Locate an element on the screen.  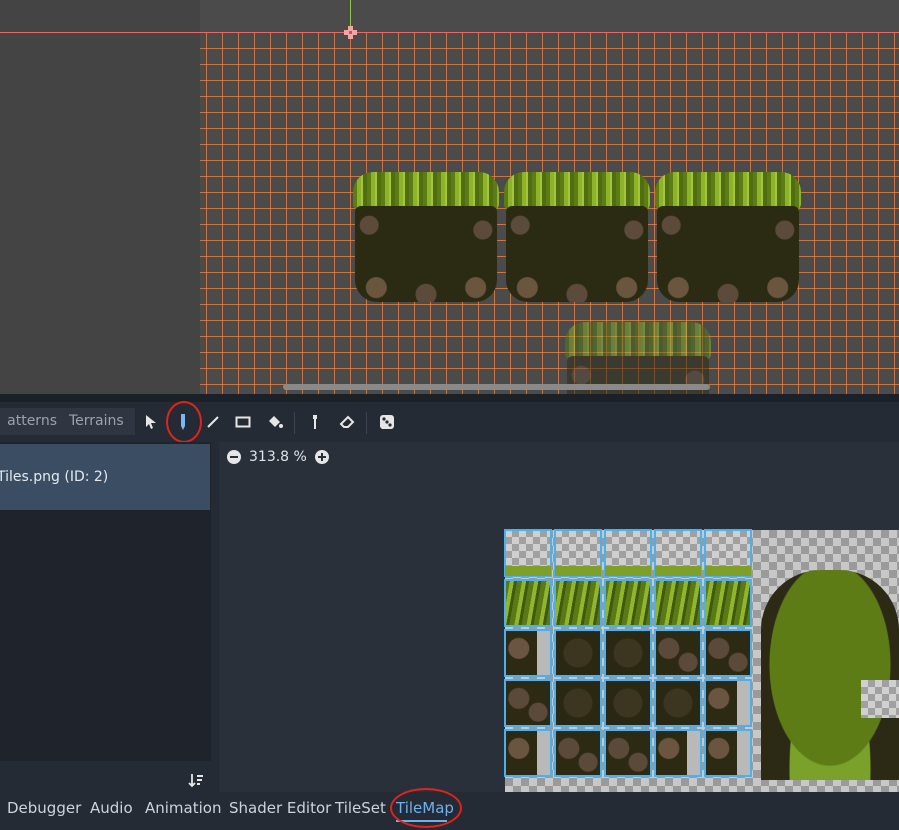
eraser-icon is located at coordinates (347, 421).